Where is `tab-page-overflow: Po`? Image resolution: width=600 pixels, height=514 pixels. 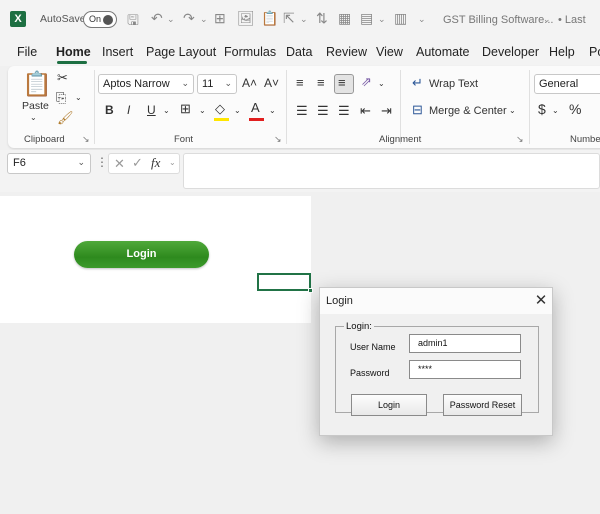 tab-page-overflow: Po is located at coordinates (594, 52).